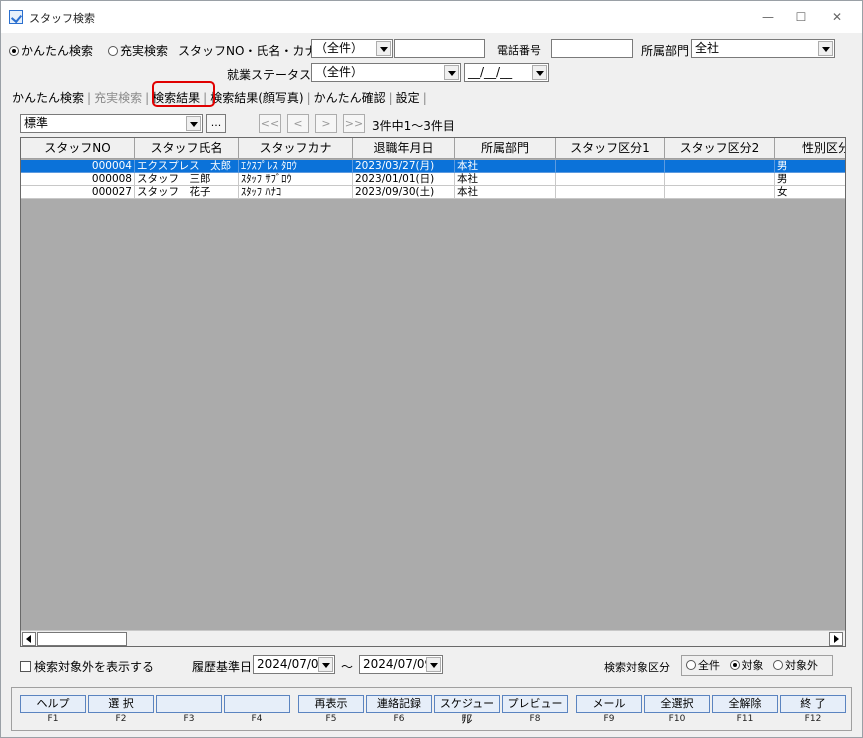  What do you see at coordinates (720, 148) in the screenshot?
I see `col-category2: スタッフ区分2` at bounding box center [720, 148].